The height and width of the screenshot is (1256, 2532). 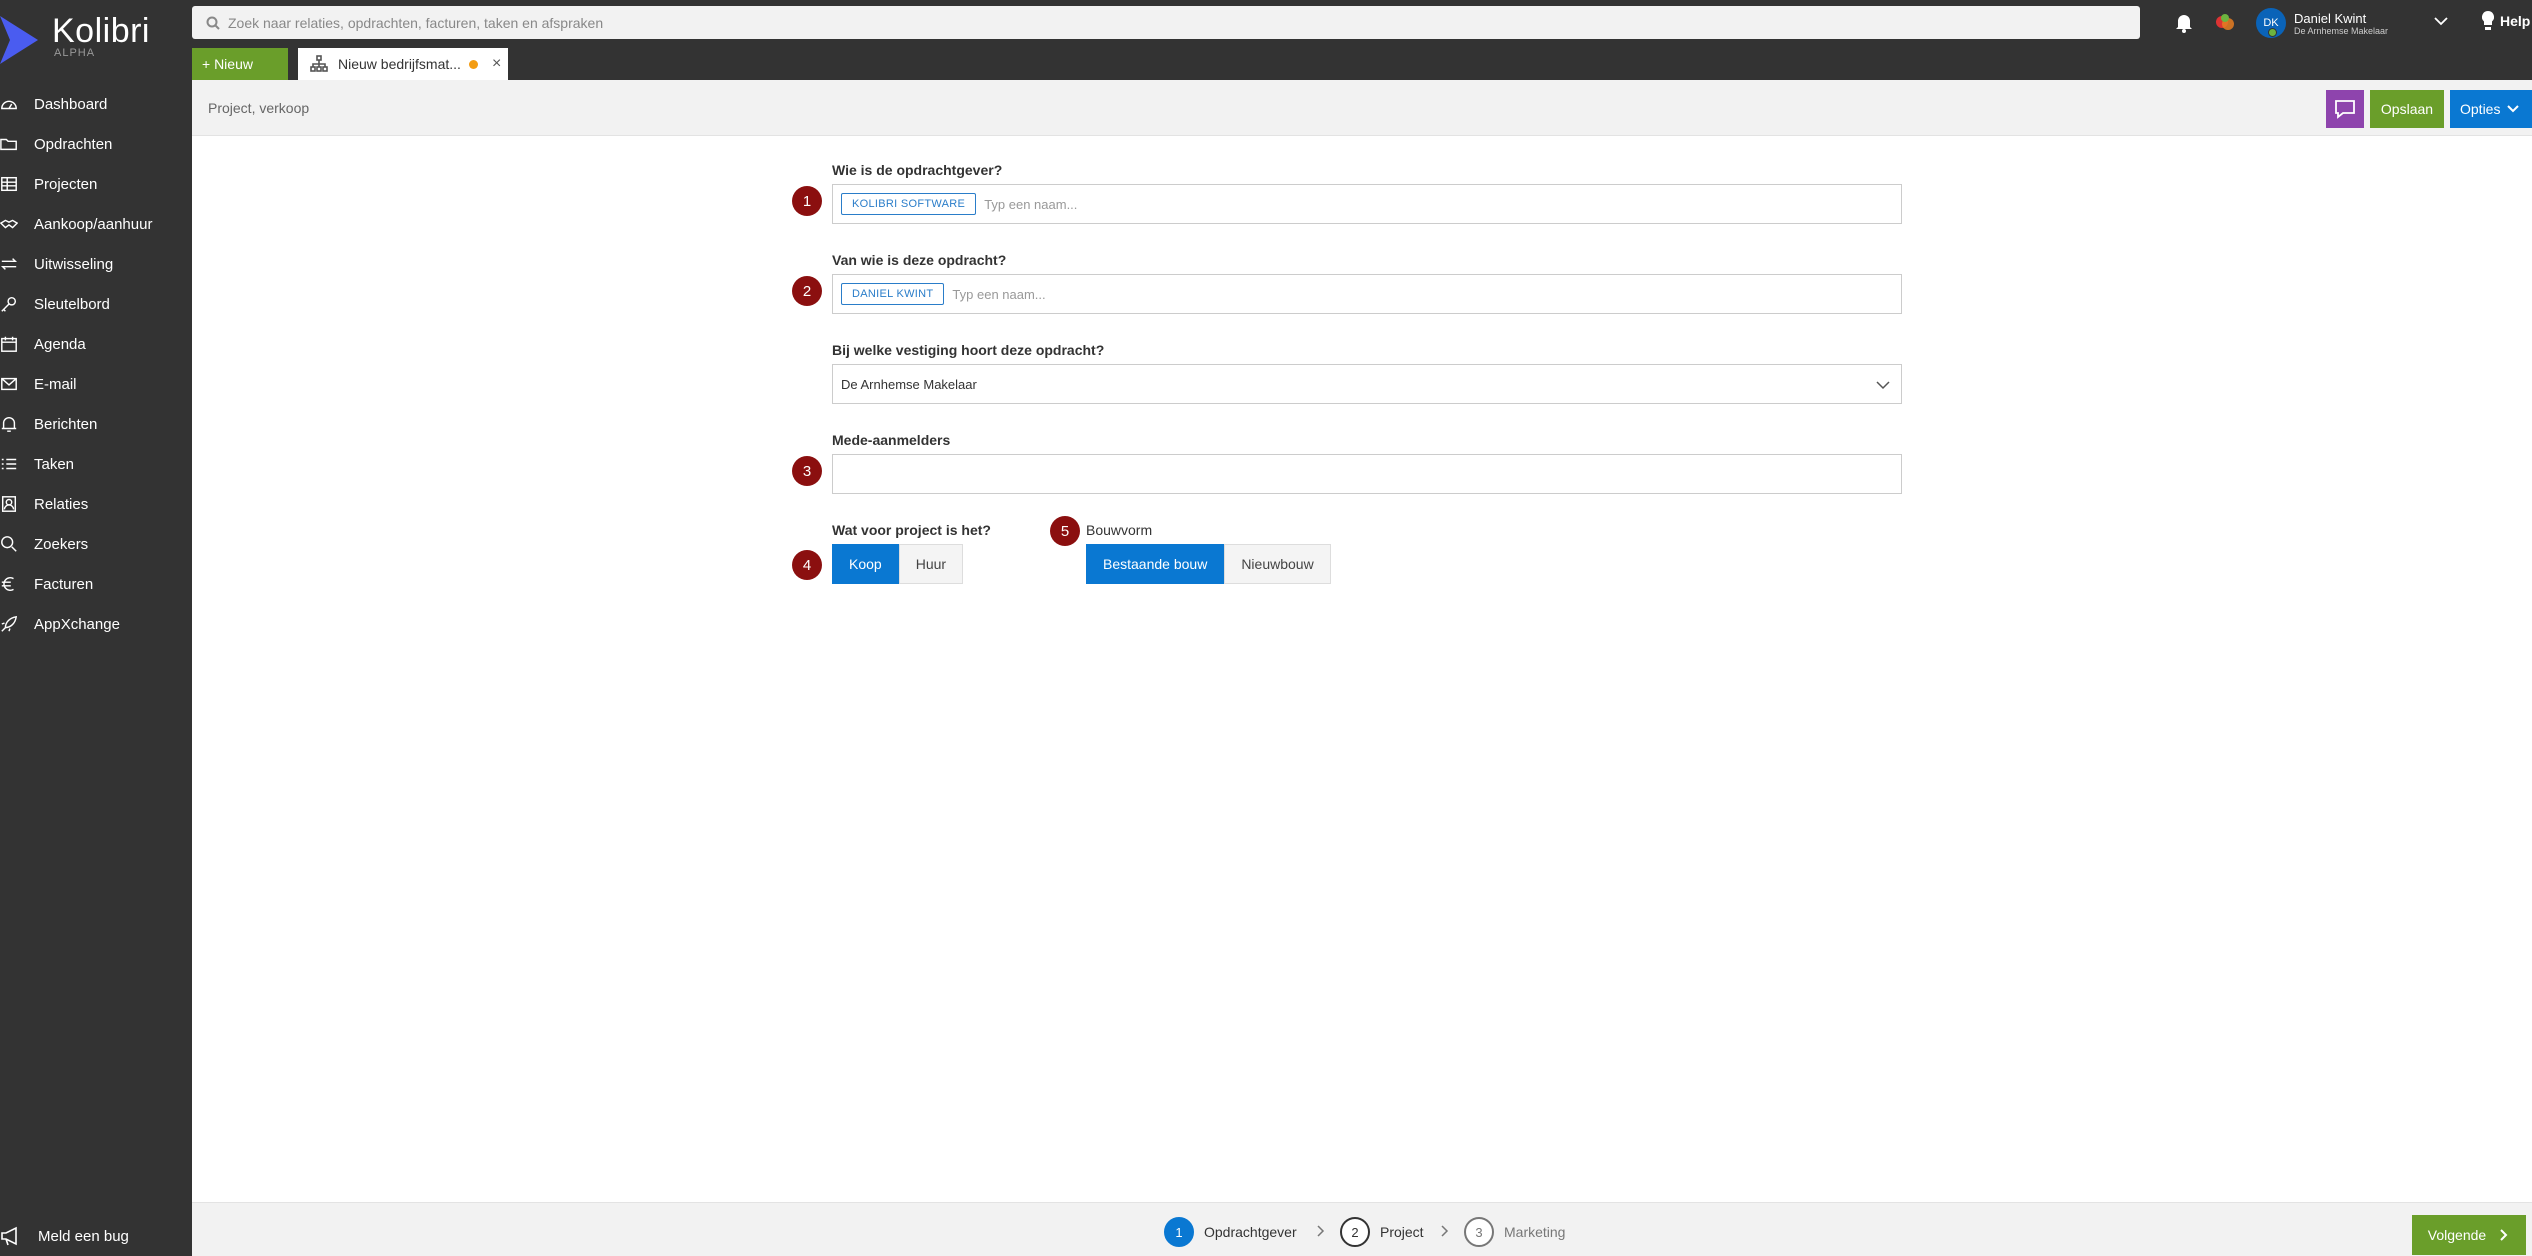 What do you see at coordinates (919, 260) in the screenshot?
I see `assigner-label: Van wie is deze opdracht?` at bounding box center [919, 260].